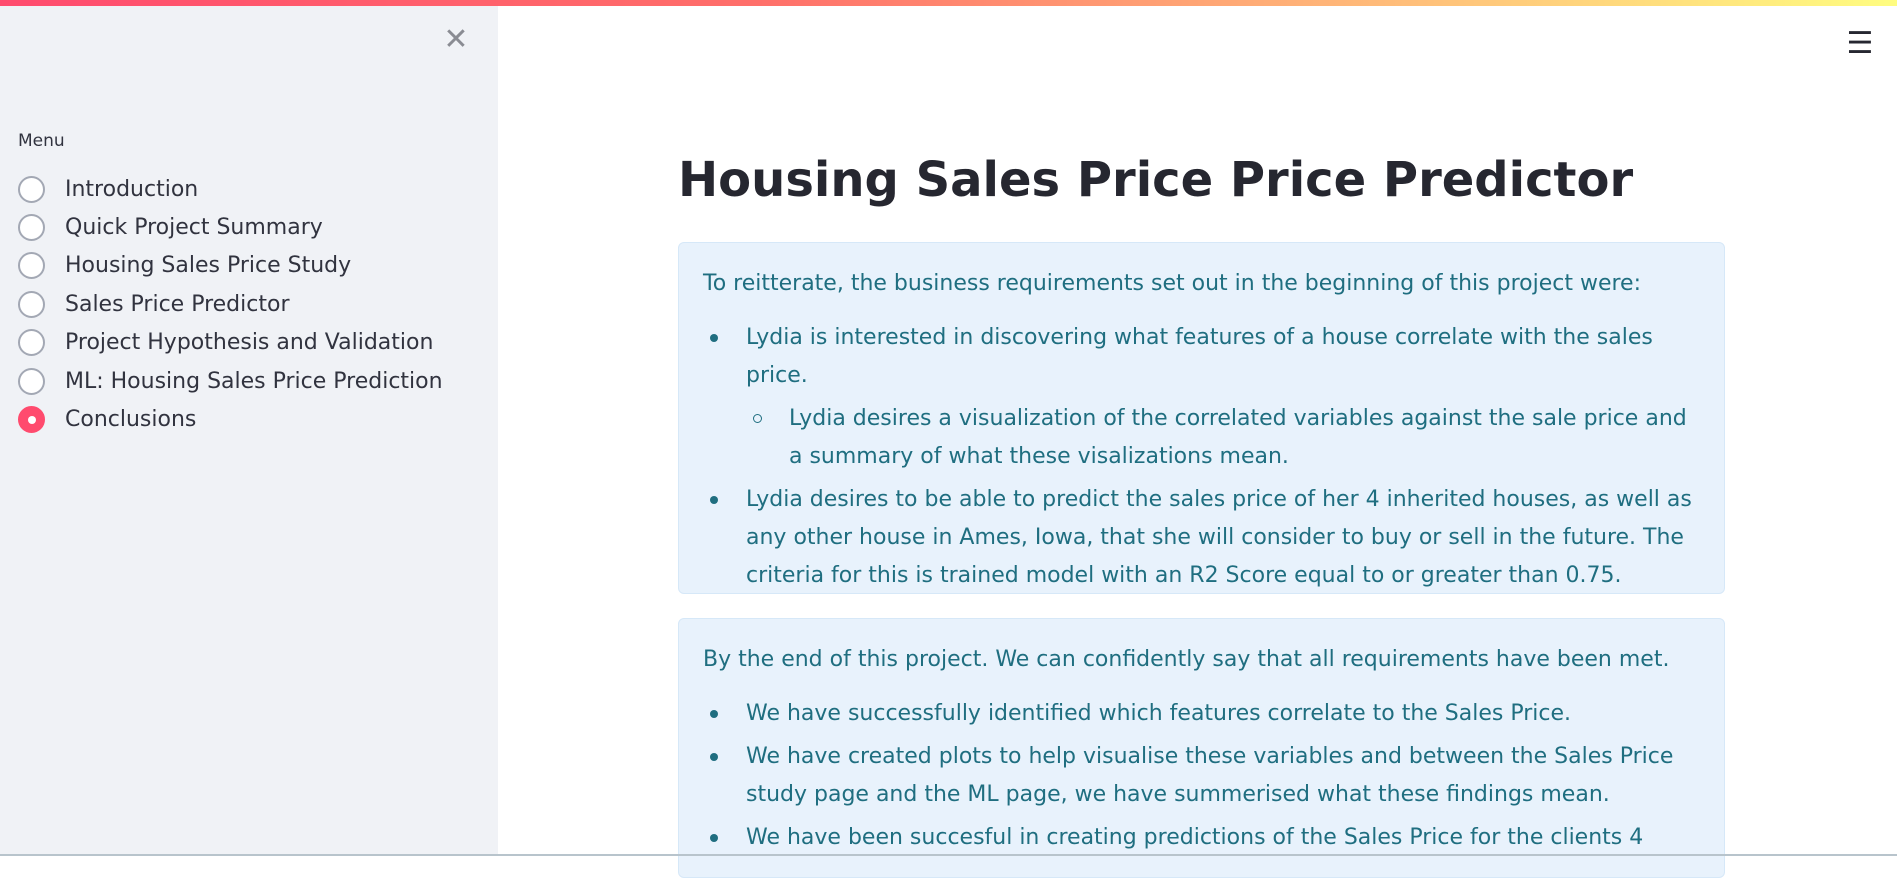 The width and height of the screenshot is (1897, 878). Describe the element at coordinates (1156, 180) in the screenshot. I see `page-title: Housing Sales Price Price Predictor` at that location.